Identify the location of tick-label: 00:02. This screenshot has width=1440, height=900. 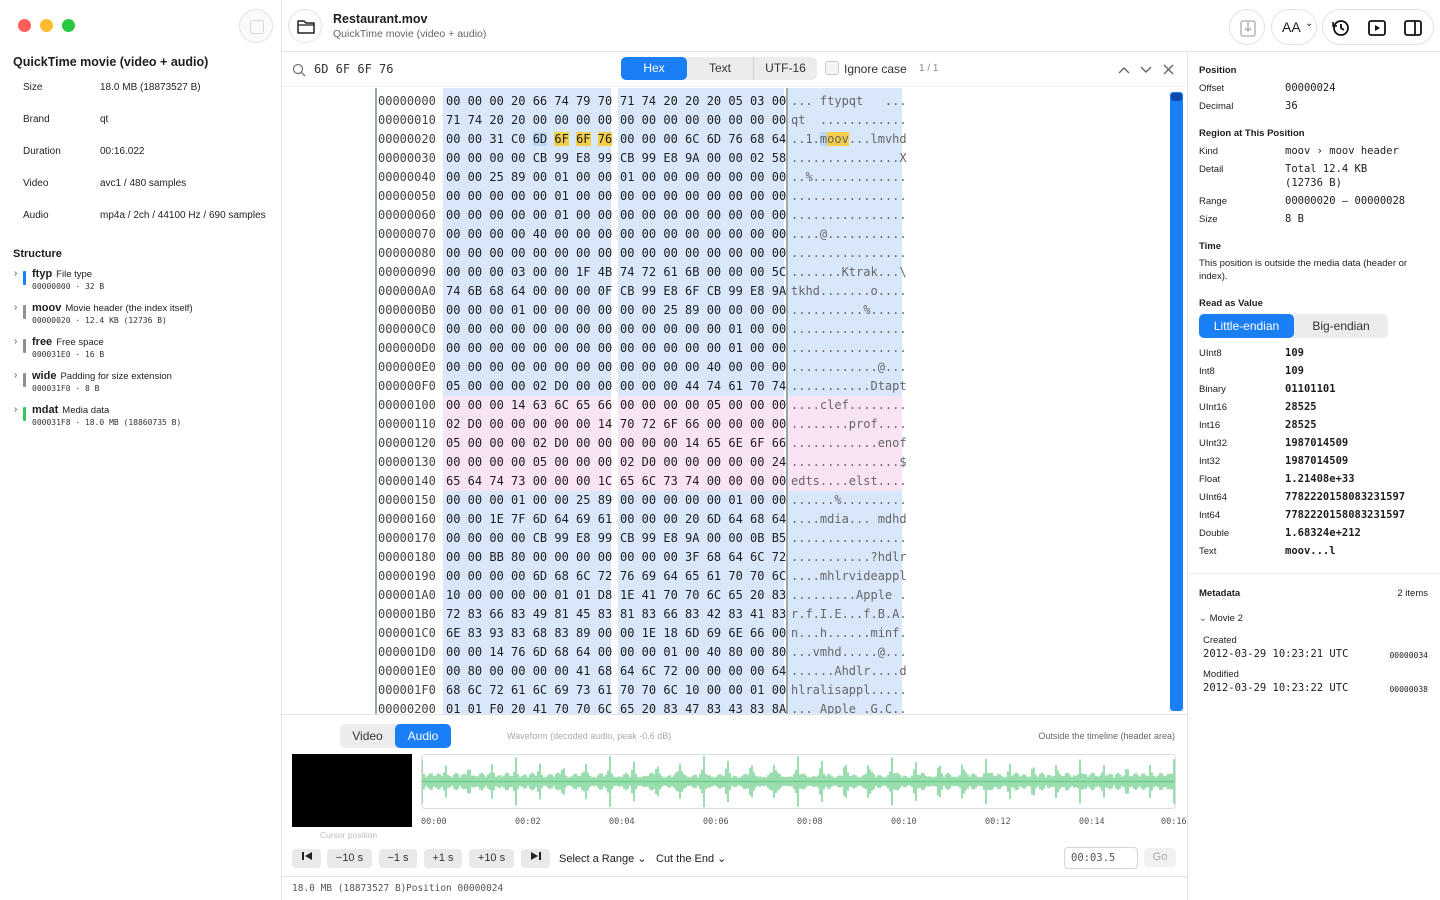
(528, 822).